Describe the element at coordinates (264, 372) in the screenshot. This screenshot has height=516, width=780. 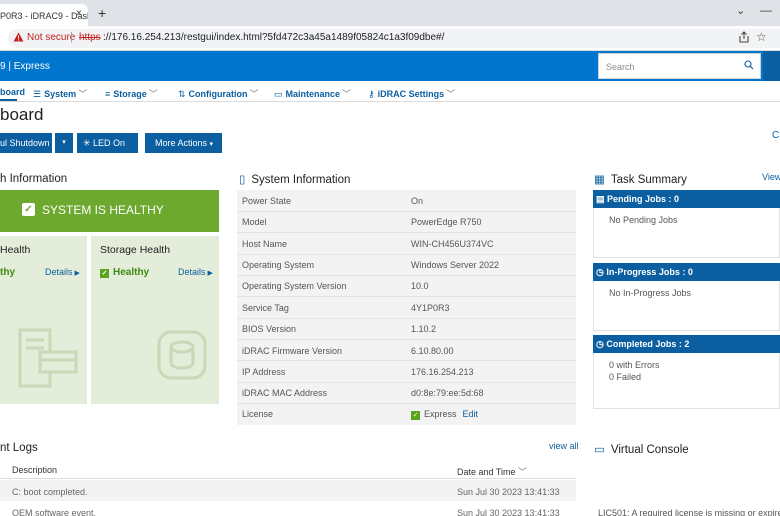
I see `ip-address-label: IP Address` at that location.